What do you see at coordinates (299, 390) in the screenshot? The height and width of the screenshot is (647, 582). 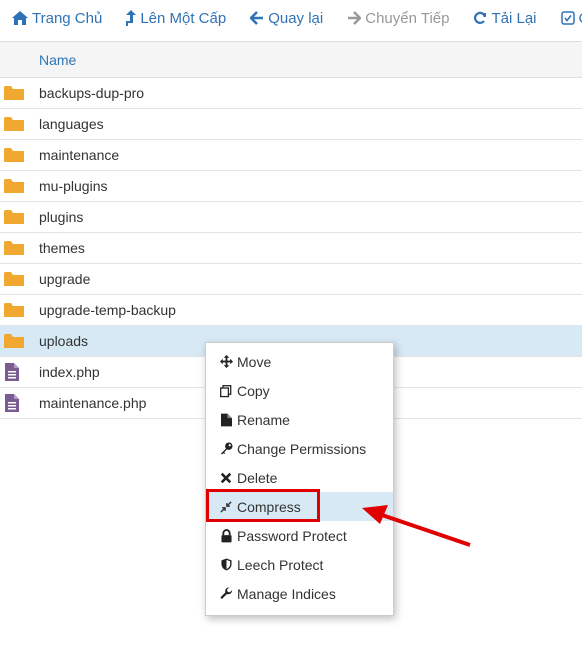 I see `menu-item-copy: Copy` at bounding box center [299, 390].